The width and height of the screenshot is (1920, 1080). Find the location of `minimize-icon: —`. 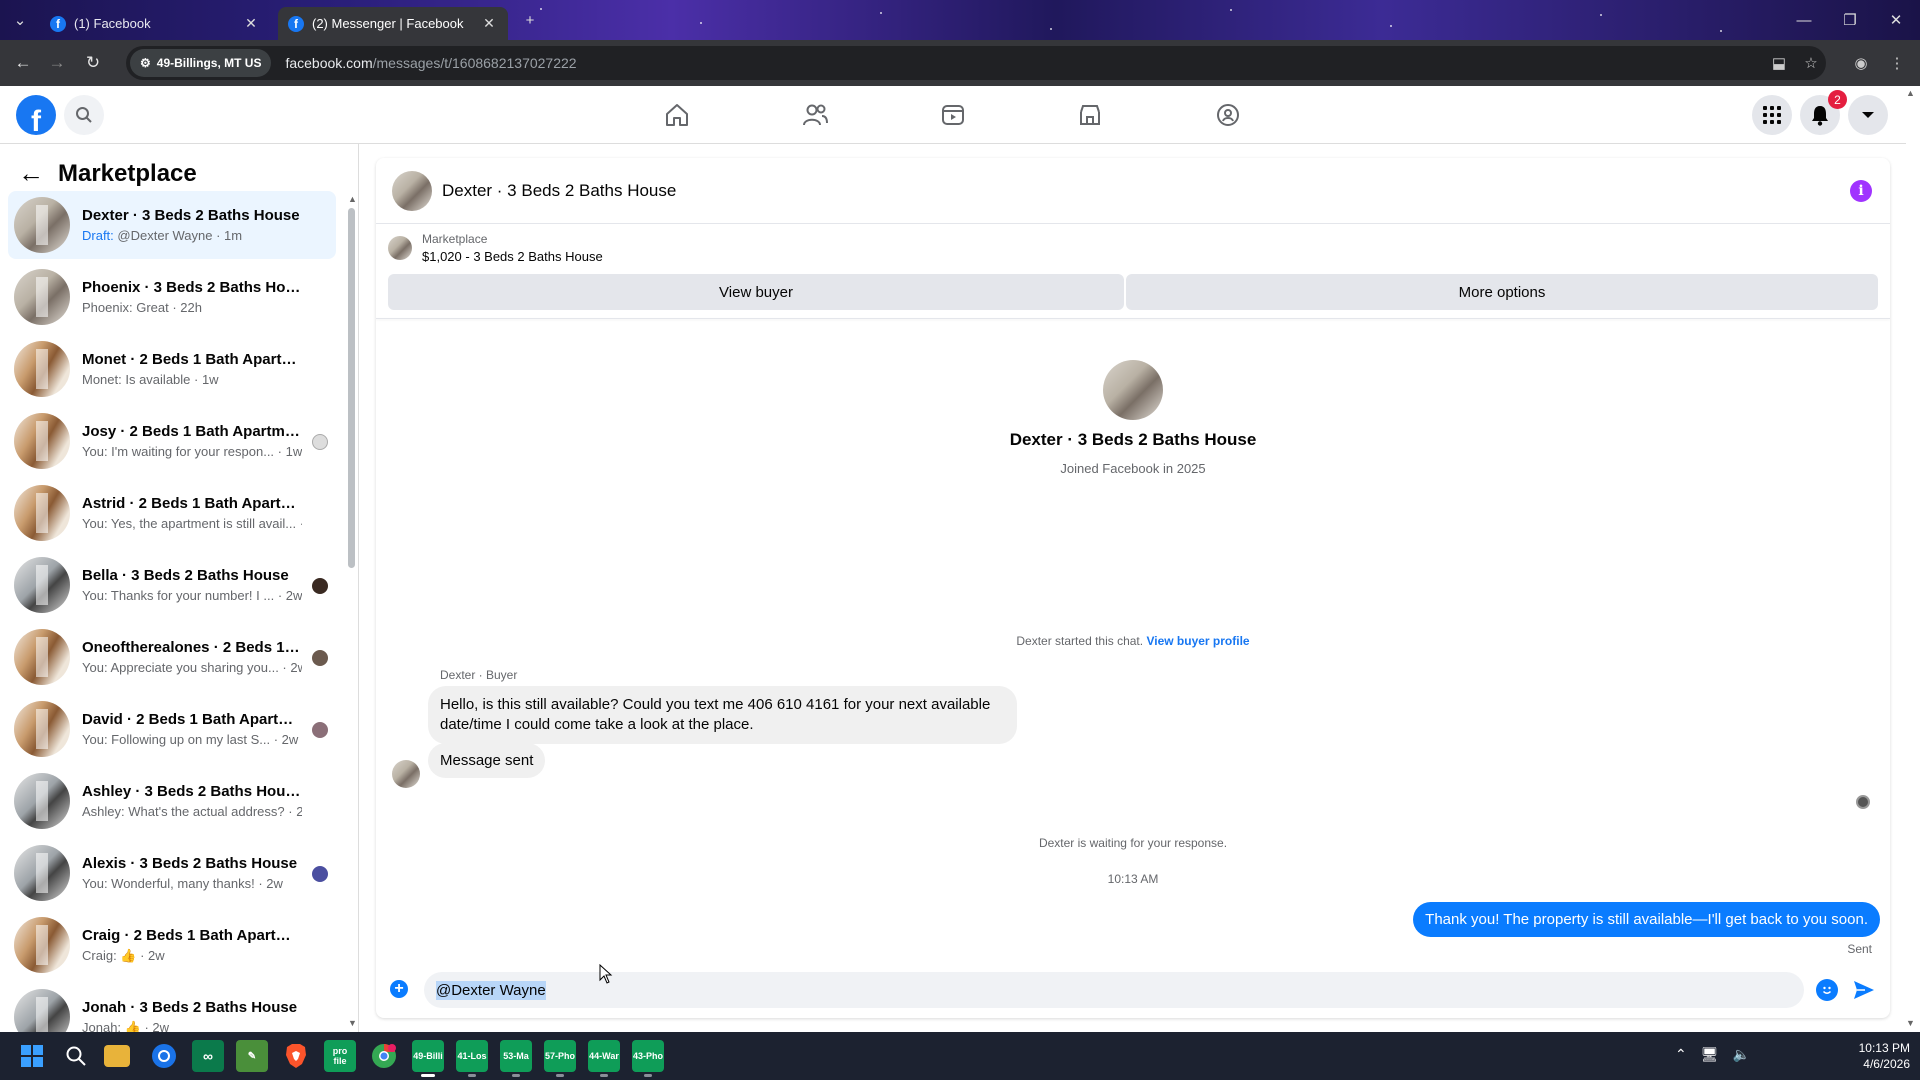

minimize-icon: — is located at coordinates (1804, 20).